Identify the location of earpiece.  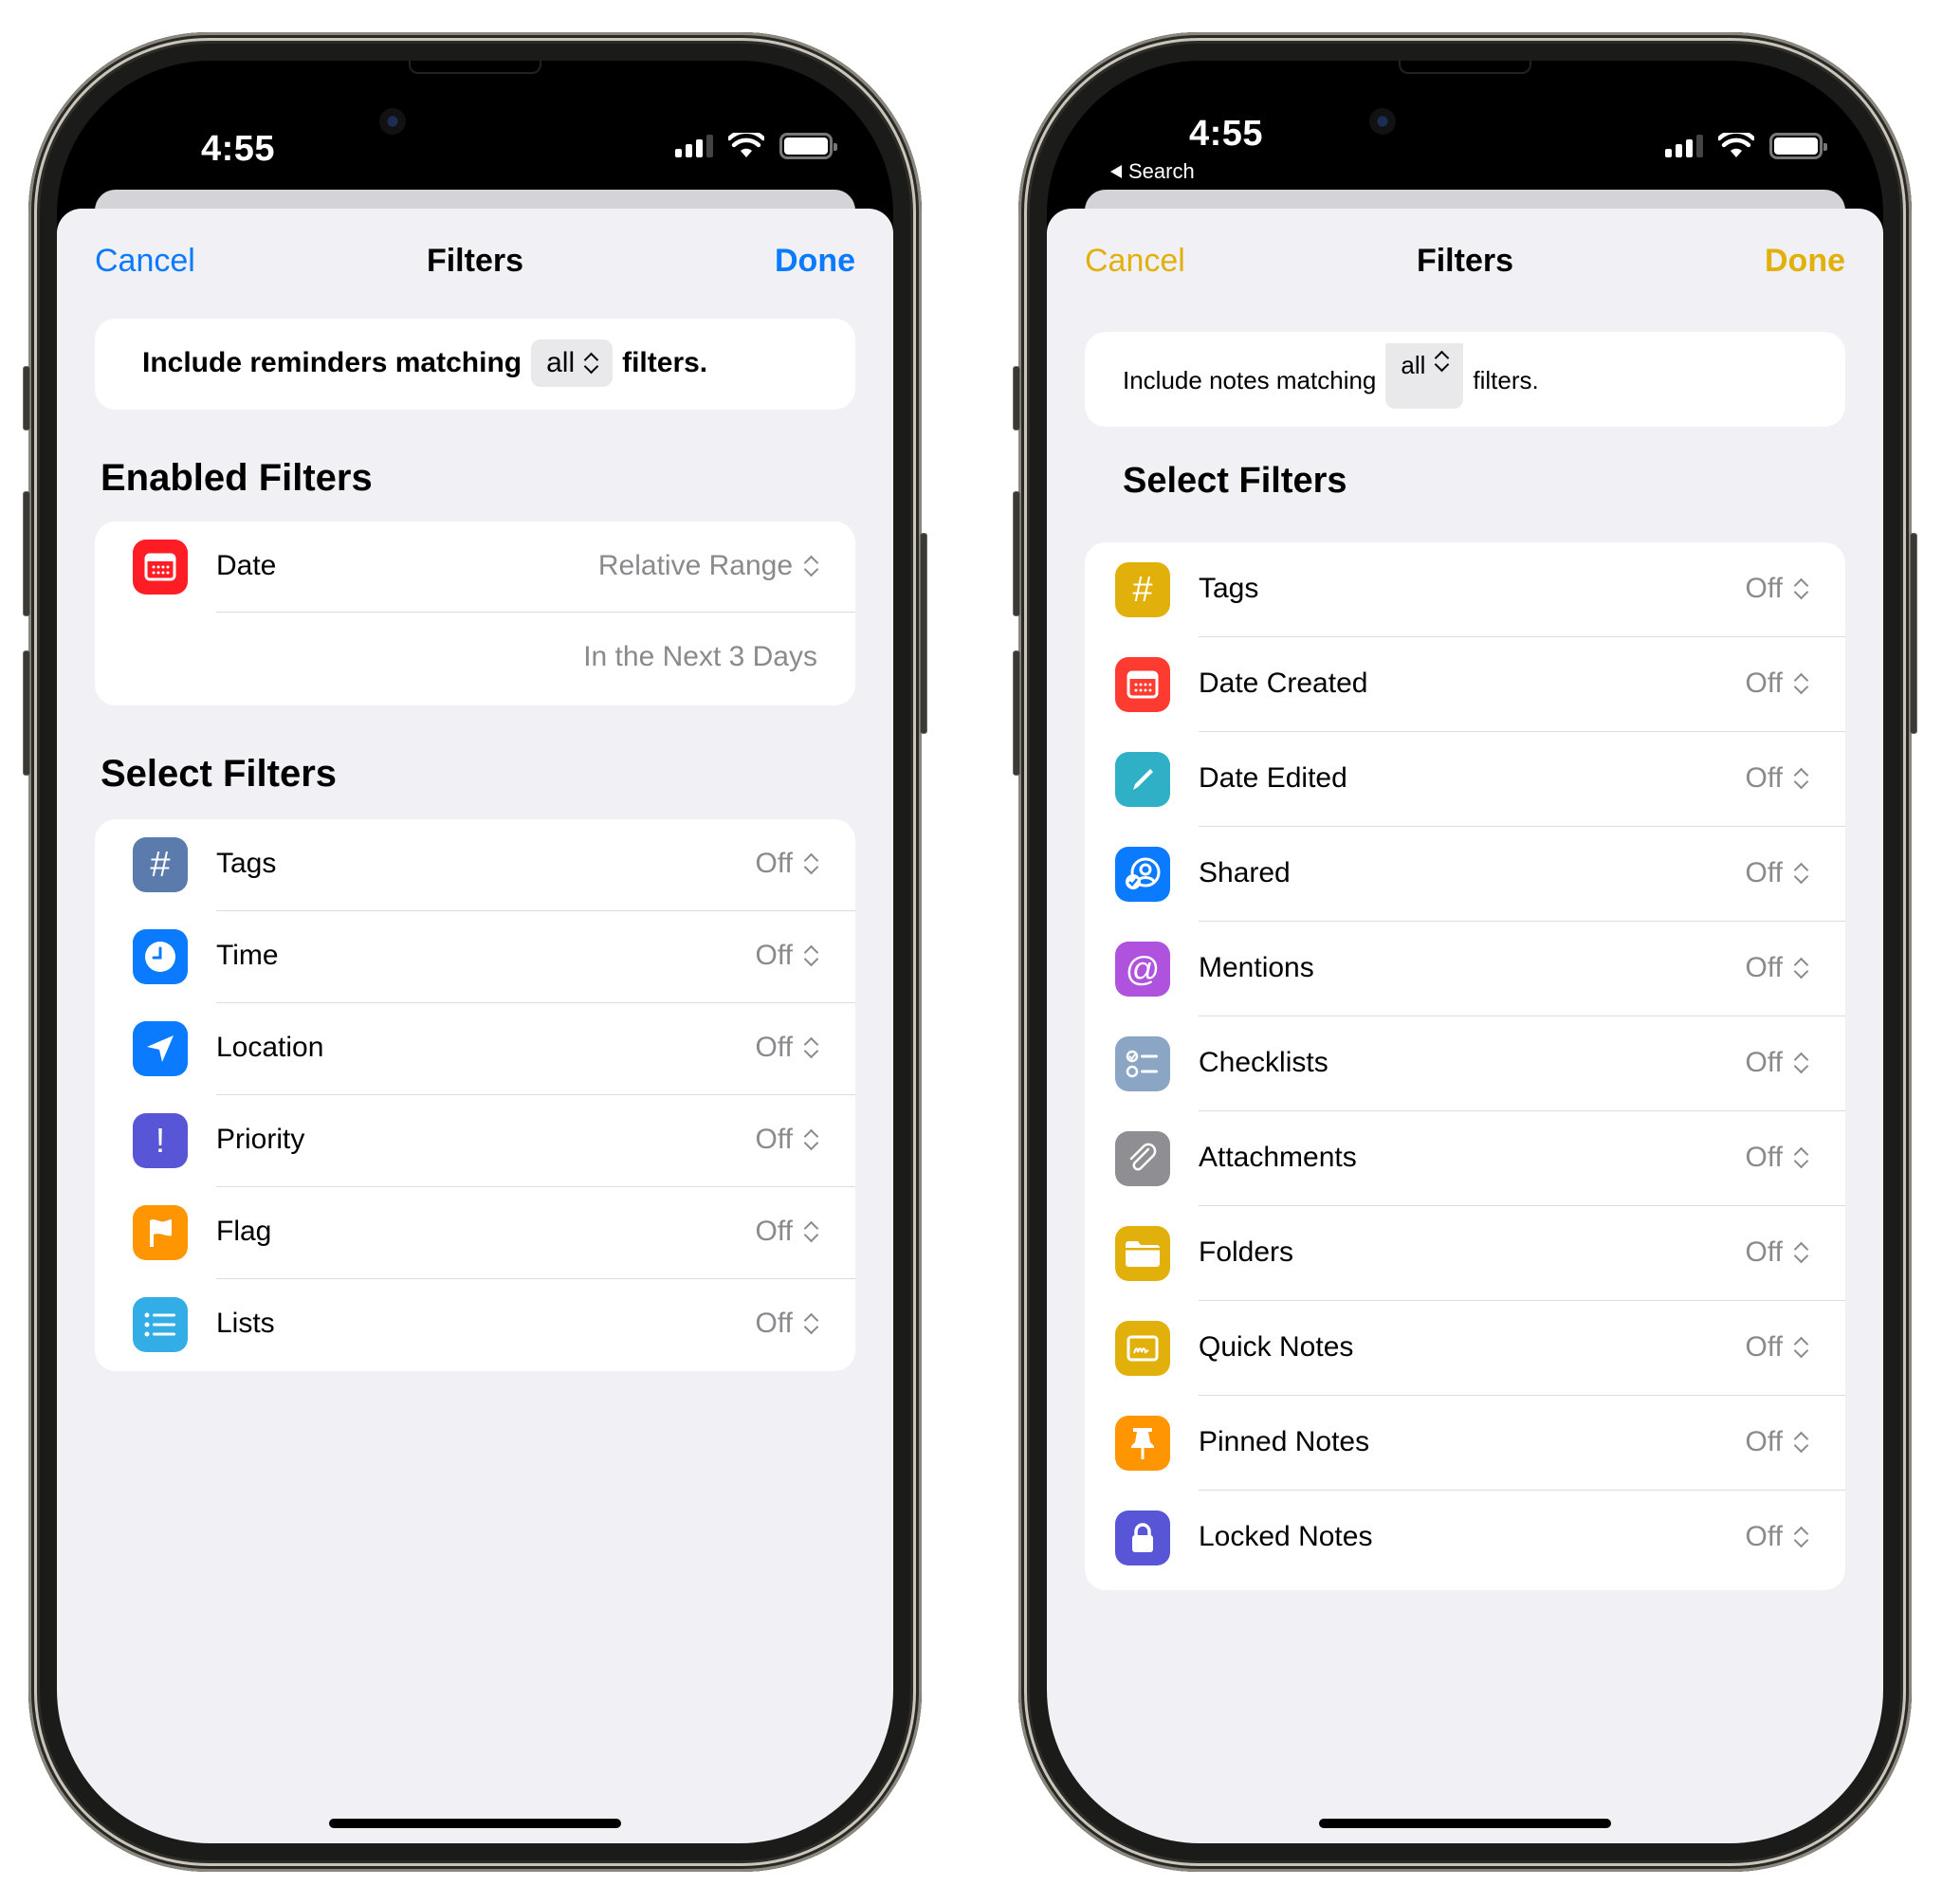
(1465, 67).